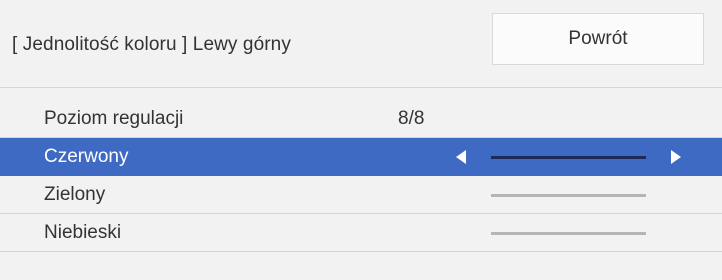 The image size is (722, 280). I want to click on page-title: [ Jednolitość koloru ] Lewy górny, so click(151, 44).